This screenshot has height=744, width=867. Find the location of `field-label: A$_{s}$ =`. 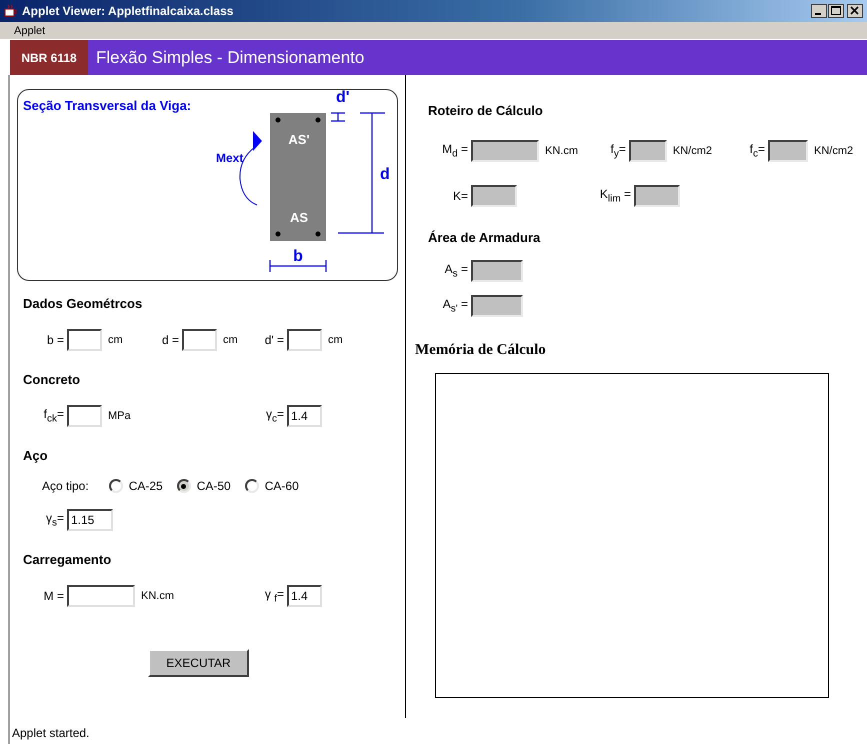

field-label: A$_{s}$ = is located at coordinates (456, 271).